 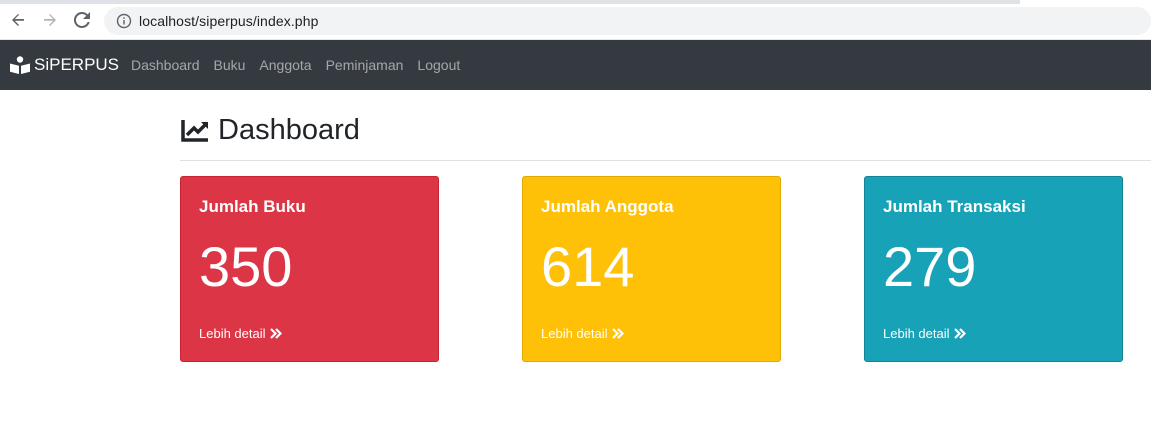 What do you see at coordinates (195, 130) in the screenshot?
I see `chart-line-icon` at bounding box center [195, 130].